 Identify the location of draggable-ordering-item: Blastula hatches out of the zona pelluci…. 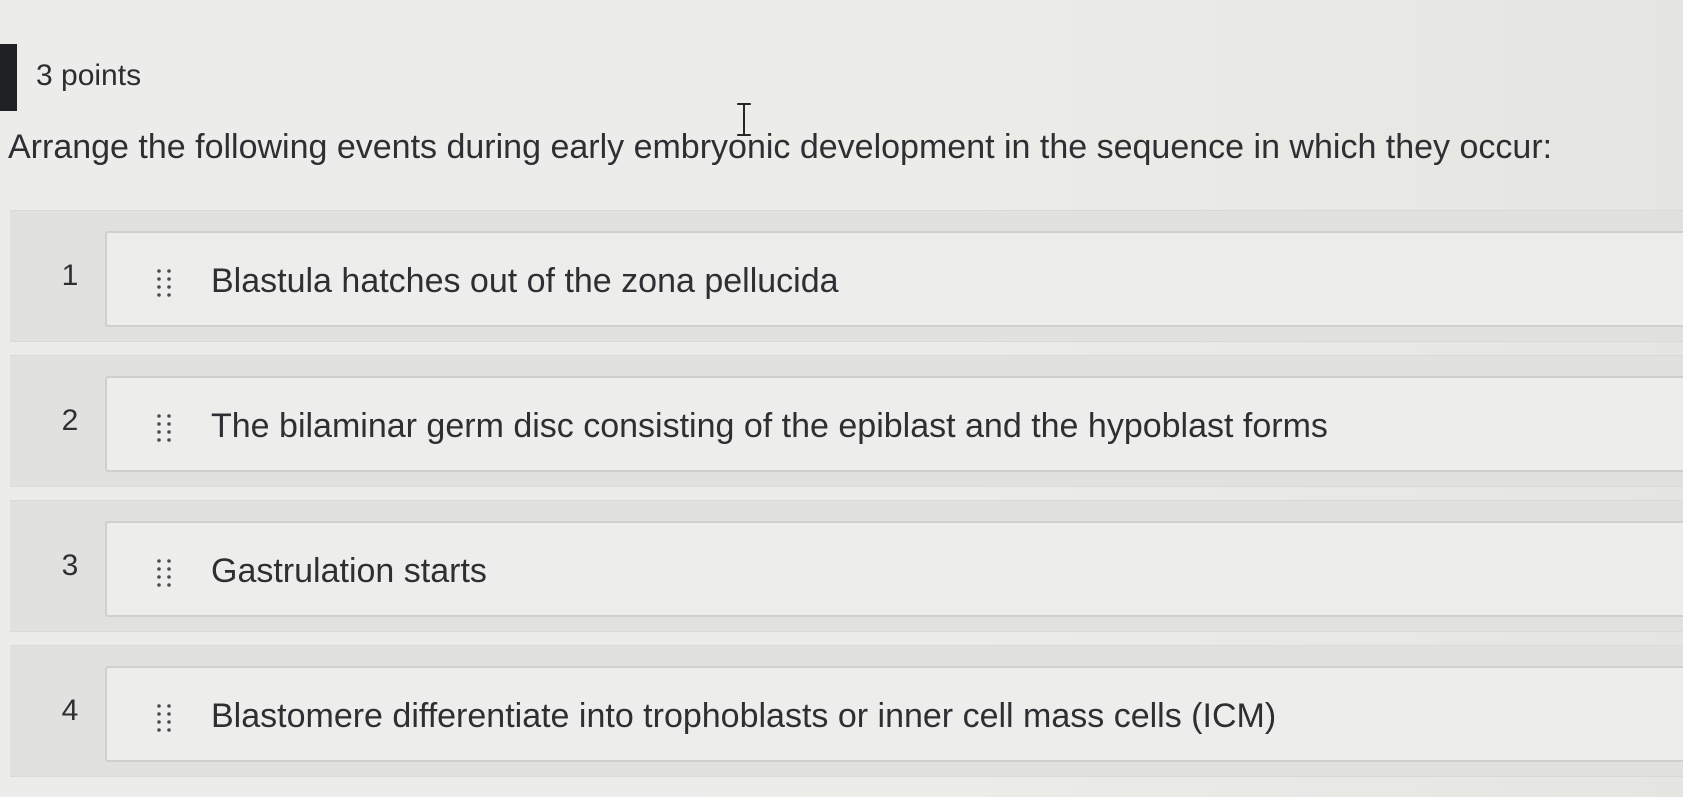
(894, 279).